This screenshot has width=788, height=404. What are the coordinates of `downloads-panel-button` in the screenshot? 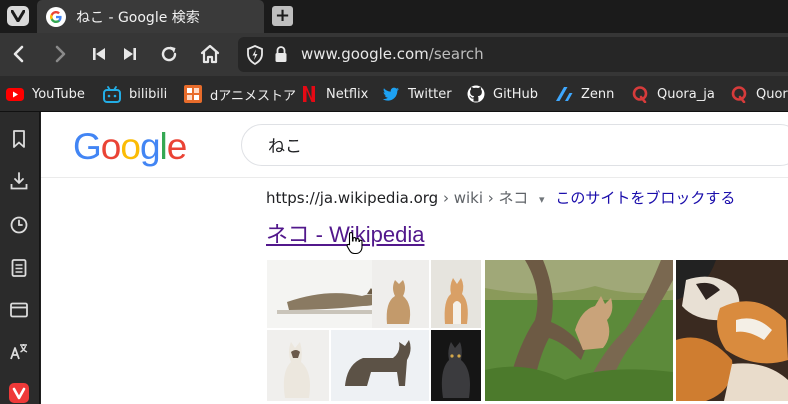 It's located at (19, 181).